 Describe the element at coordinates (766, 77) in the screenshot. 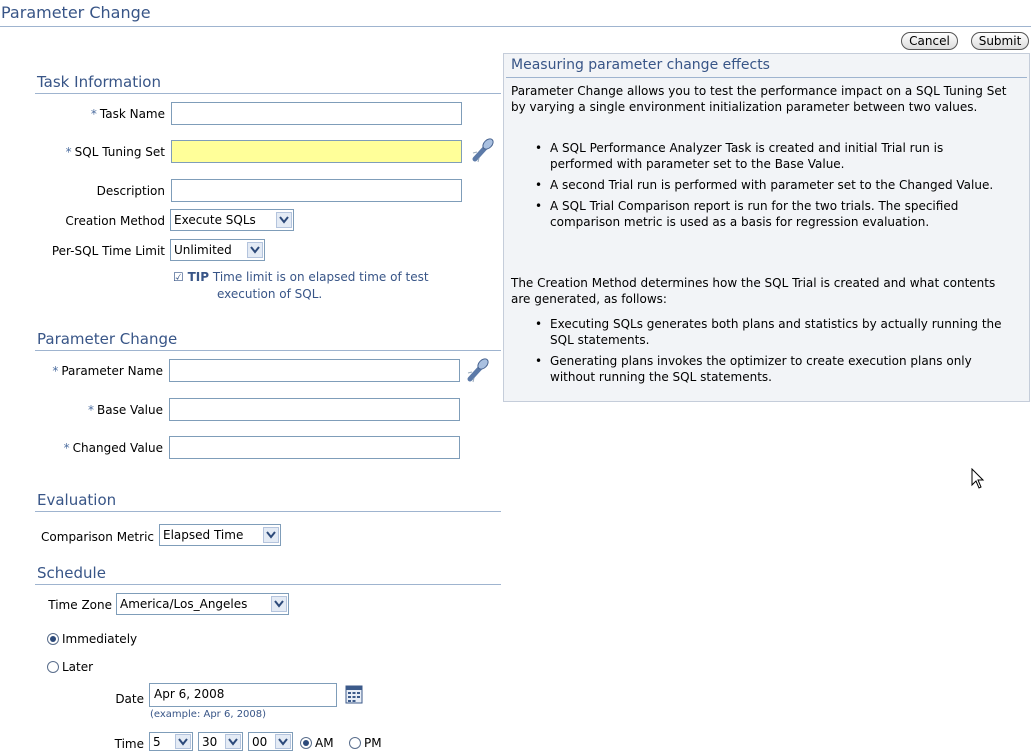

I see `help-divider` at that location.